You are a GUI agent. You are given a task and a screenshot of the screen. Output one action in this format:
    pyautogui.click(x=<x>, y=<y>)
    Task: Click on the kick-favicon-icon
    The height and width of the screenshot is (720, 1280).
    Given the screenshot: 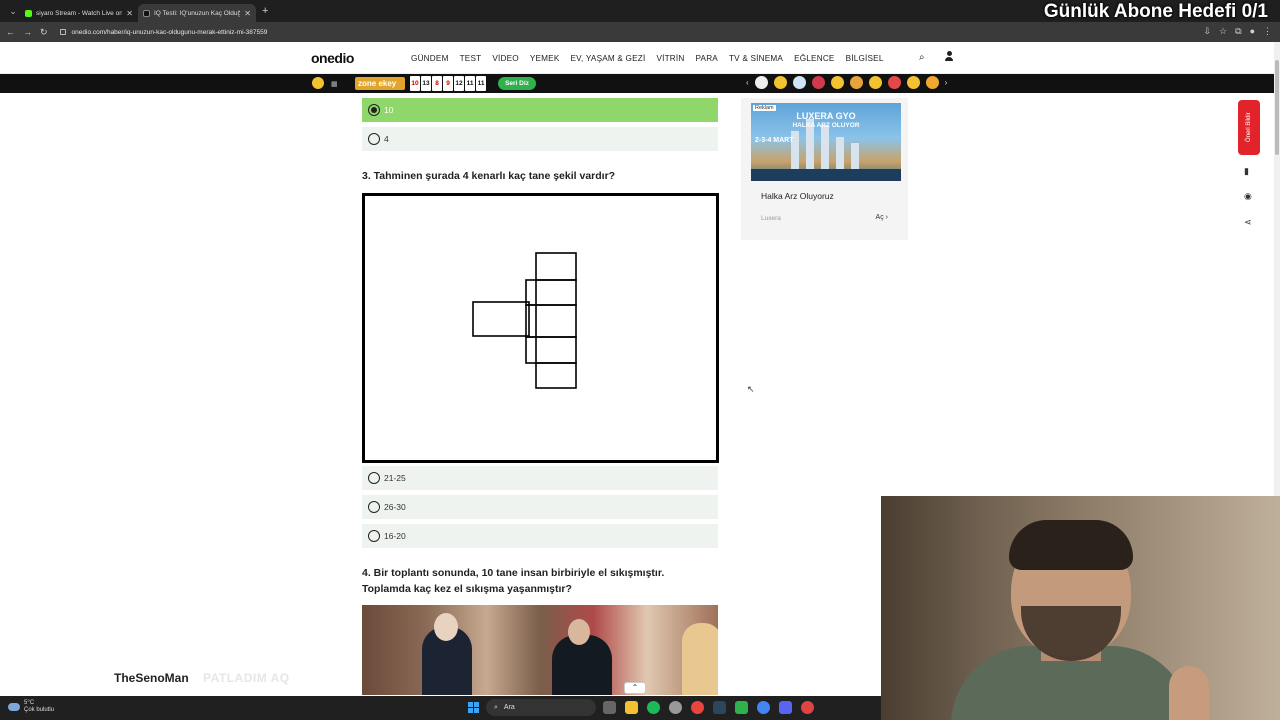 What is the action you would take?
    pyautogui.click(x=28, y=13)
    